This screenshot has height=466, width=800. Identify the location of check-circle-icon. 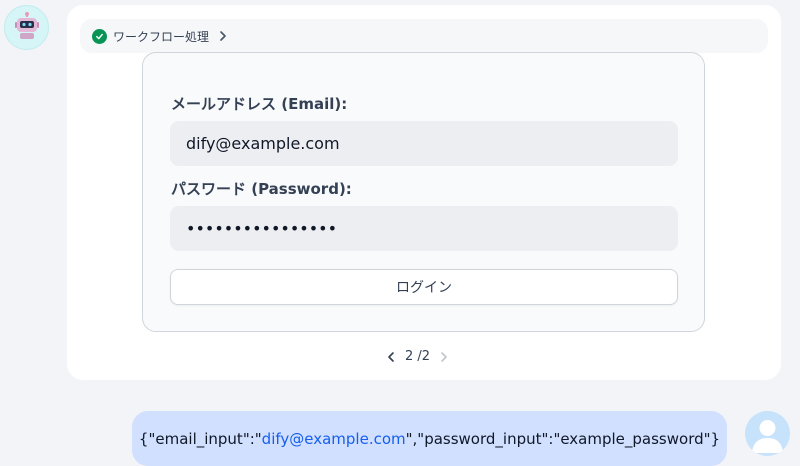
(99, 36).